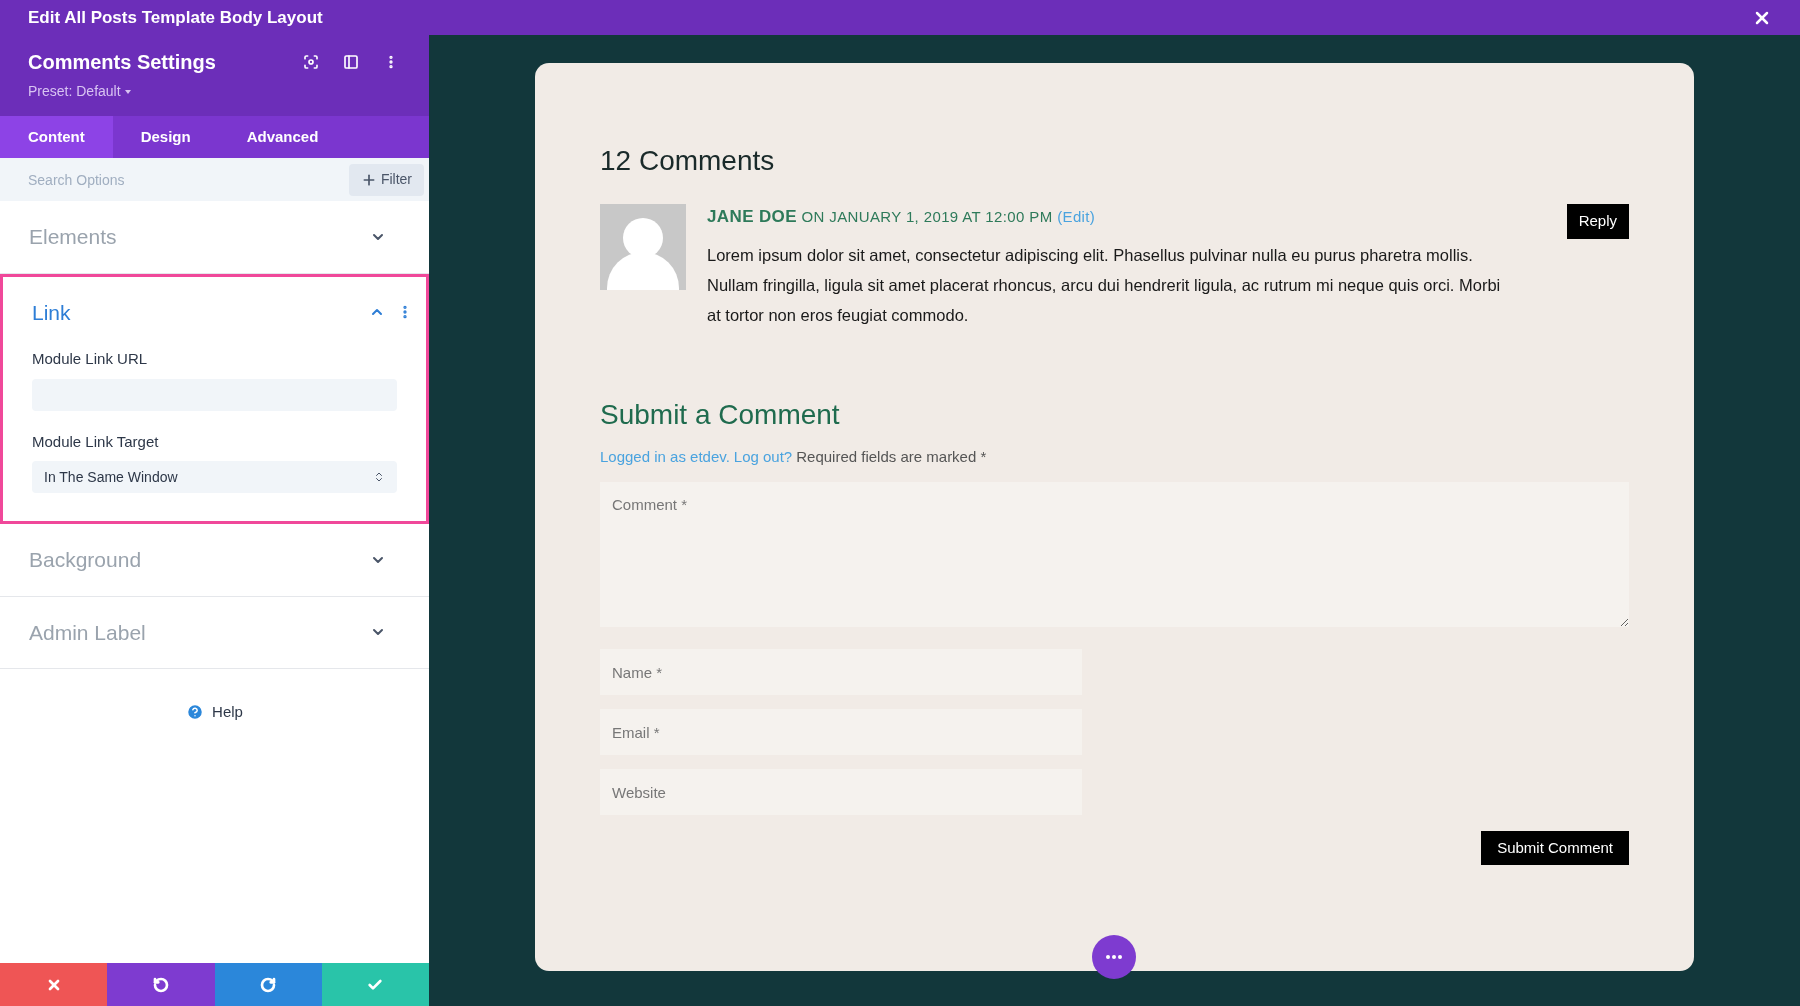 This screenshot has width=1800, height=1006. Describe the element at coordinates (311, 62) in the screenshot. I see `focus-icon` at that location.